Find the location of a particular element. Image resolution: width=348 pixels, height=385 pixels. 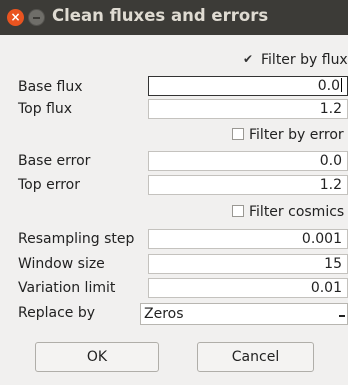

resampling-step-input: 0.001 is located at coordinates (248, 239).